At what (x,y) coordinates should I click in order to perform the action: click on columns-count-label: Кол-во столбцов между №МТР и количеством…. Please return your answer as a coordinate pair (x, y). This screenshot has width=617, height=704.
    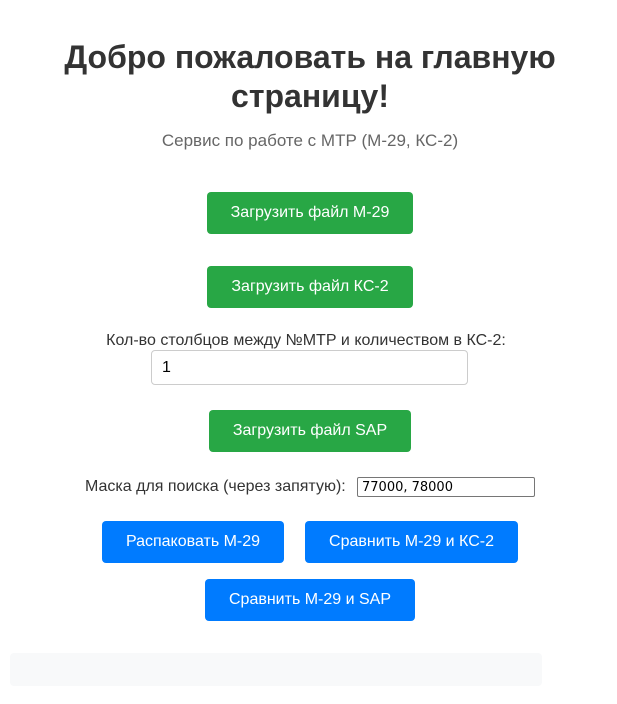
    Looking at the image, I should click on (306, 340).